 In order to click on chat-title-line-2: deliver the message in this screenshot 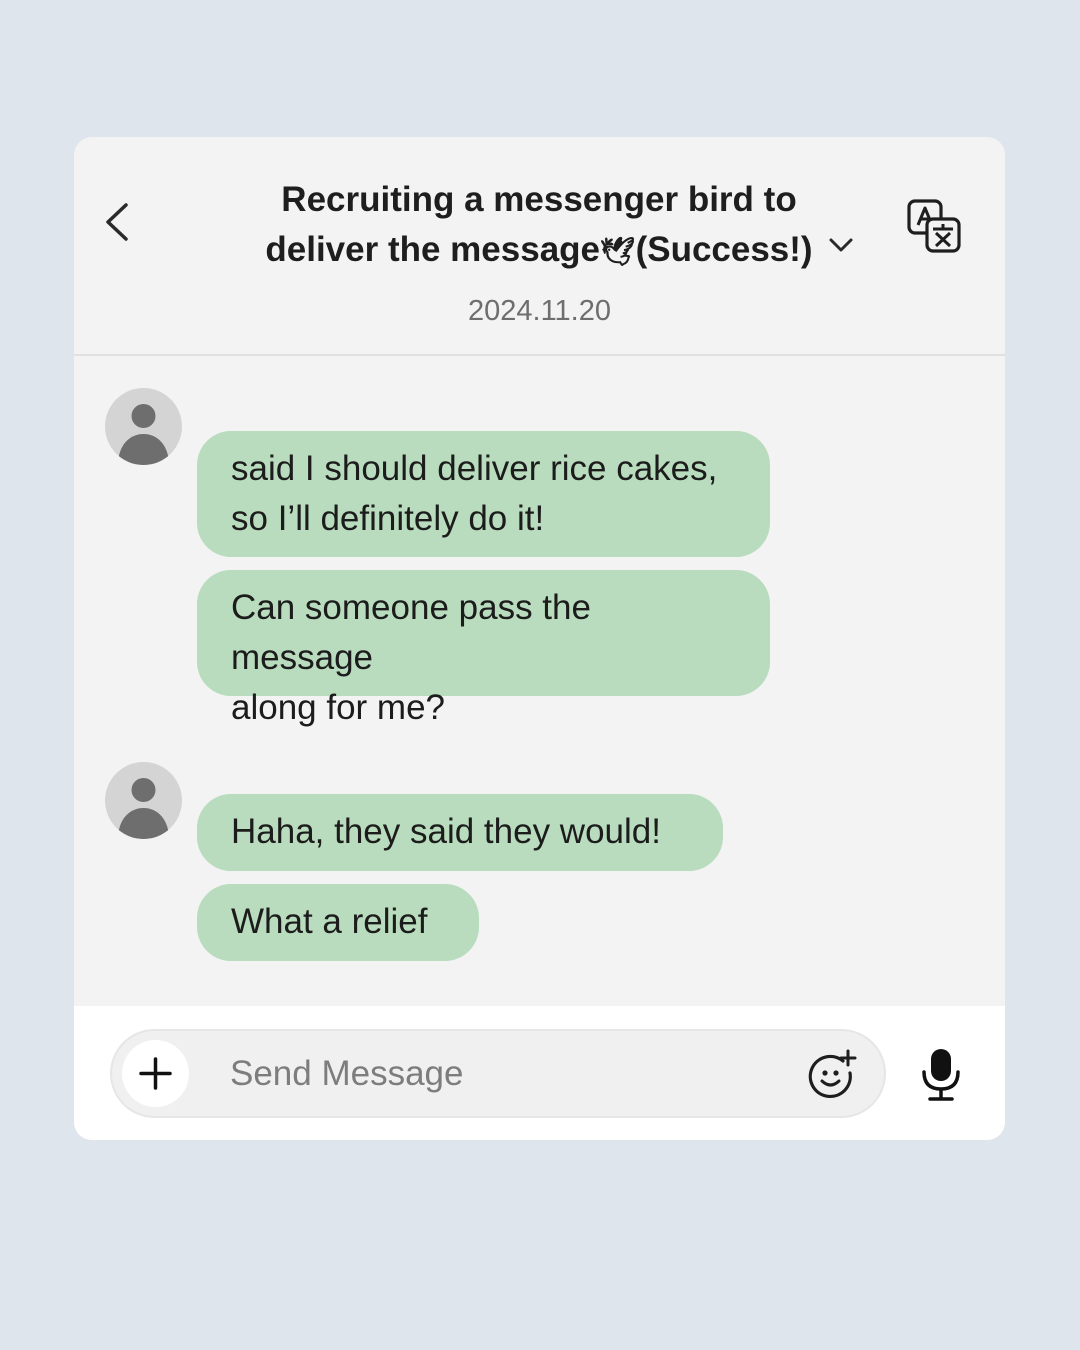, I will do `click(433, 249)`.